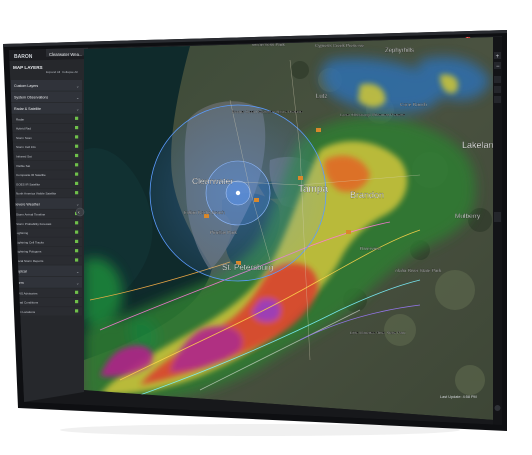 This screenshot has height=455, width=532. What do you see at coordinates (224, 232) in the screenshot?
I see `place-label: Pinellas Park` at bounding box center [224, 232].